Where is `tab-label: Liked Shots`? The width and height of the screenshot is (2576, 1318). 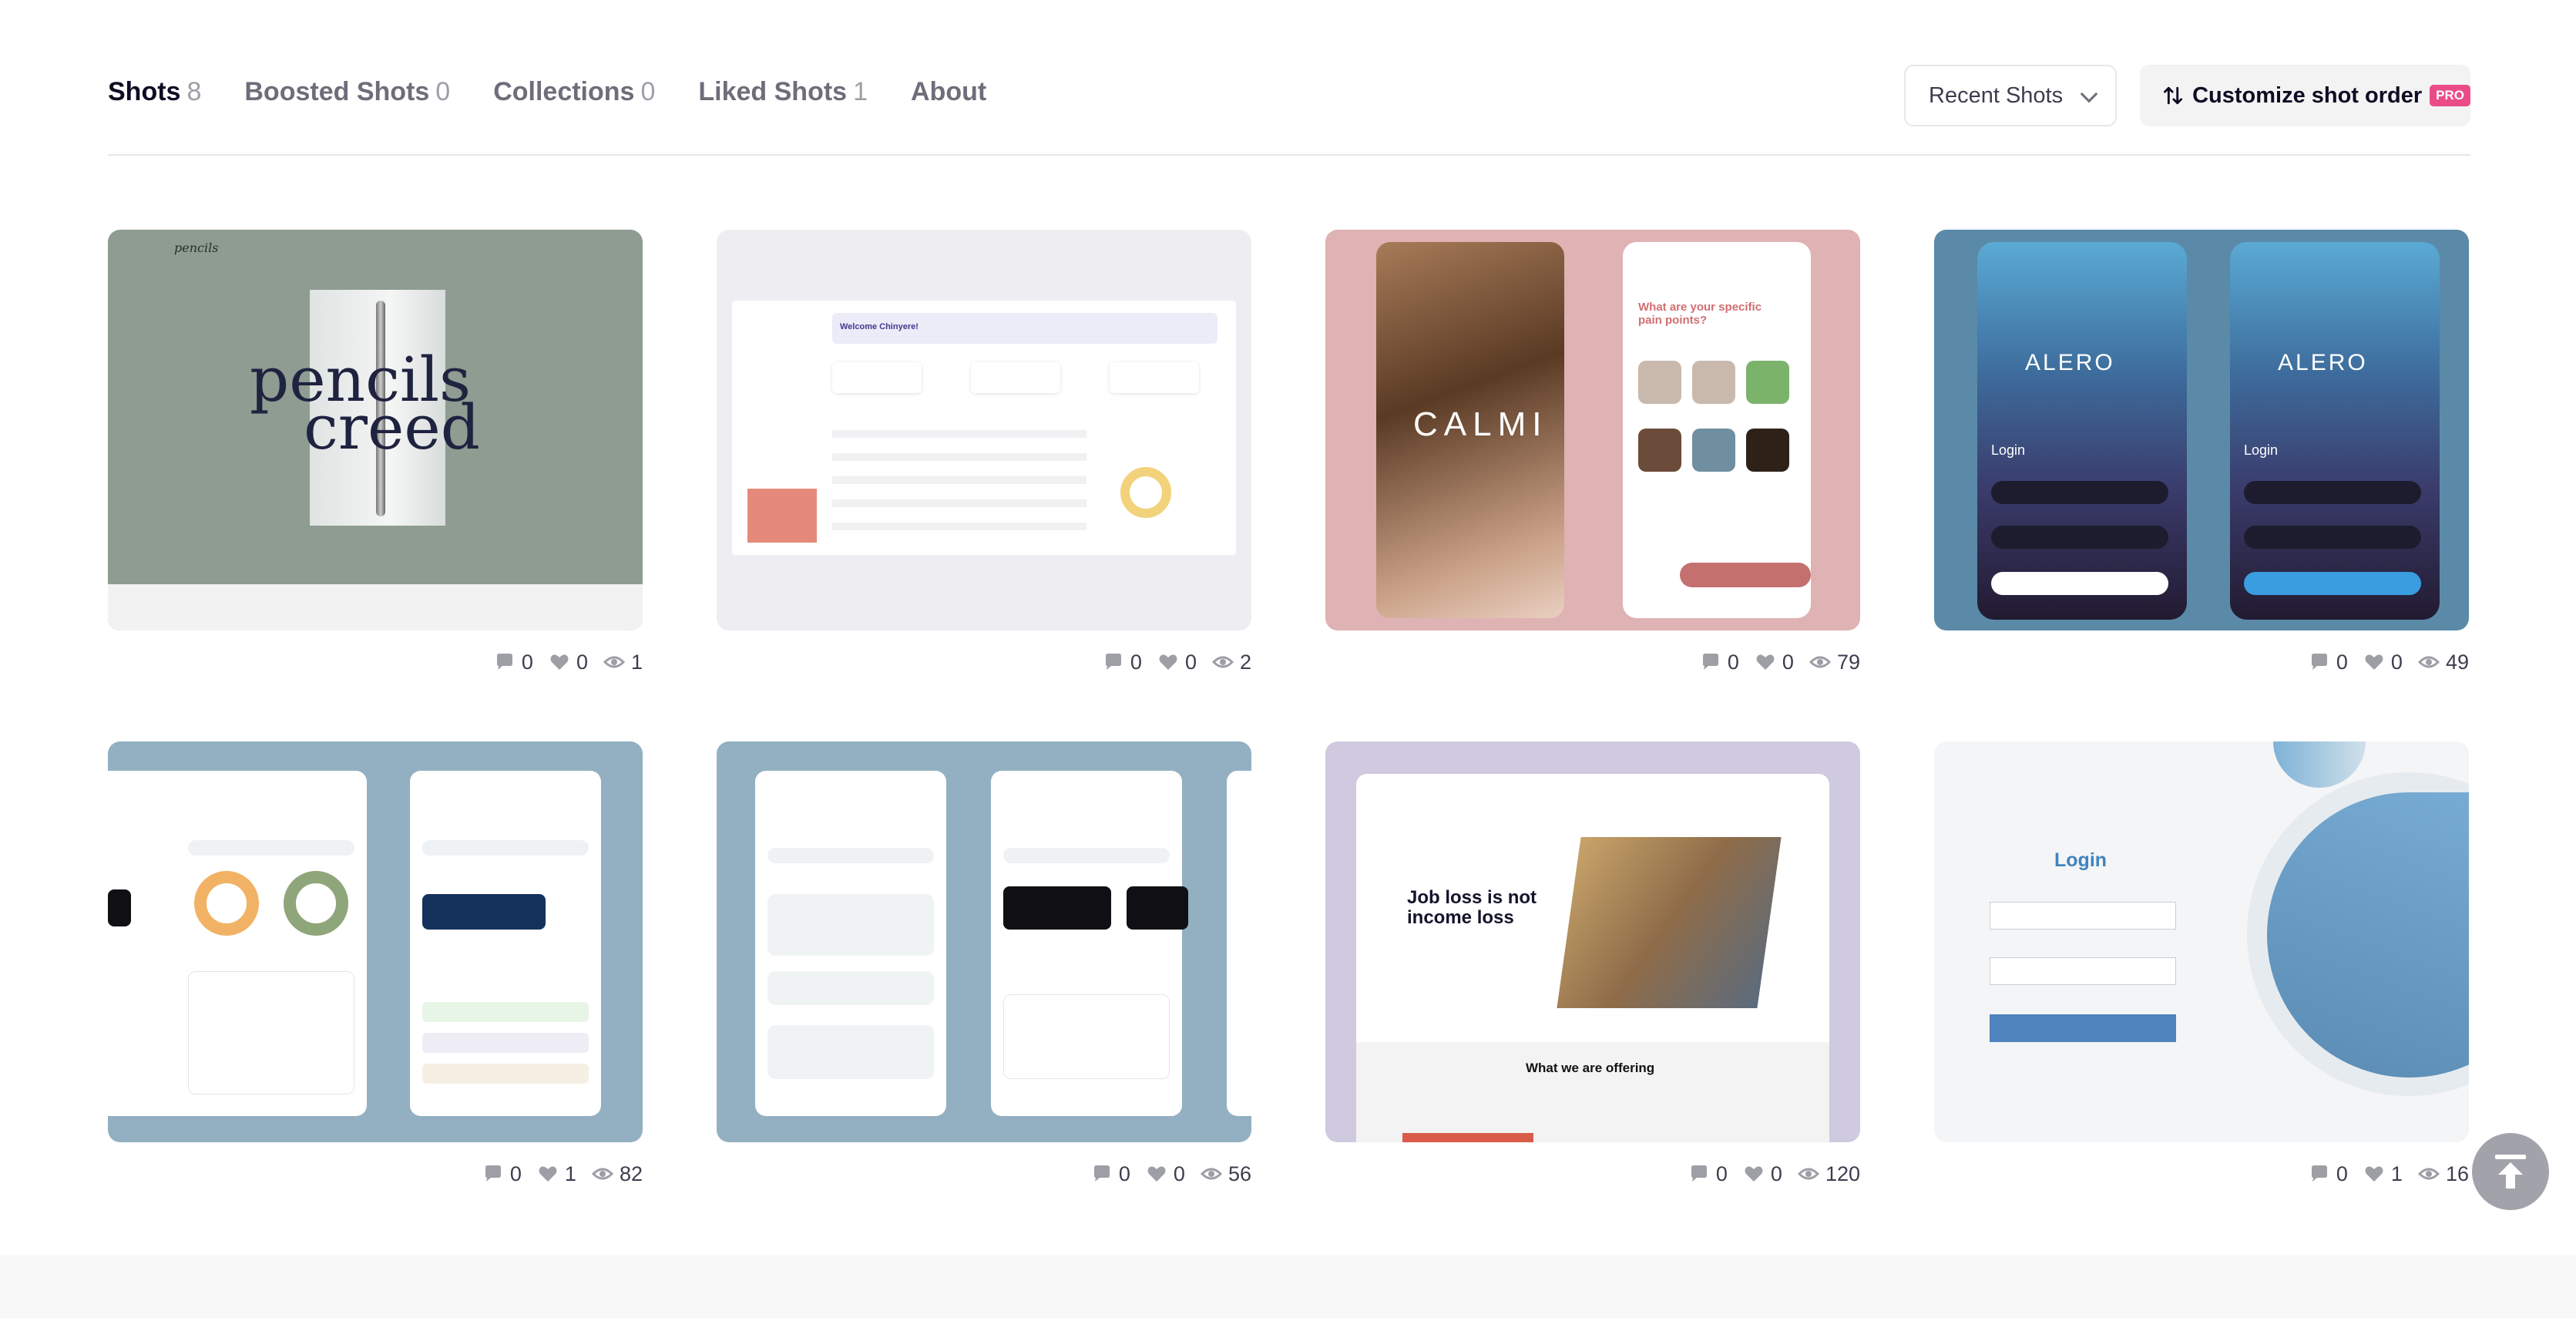
tab-label: Liked Shots is located at coordinates (773, 91).